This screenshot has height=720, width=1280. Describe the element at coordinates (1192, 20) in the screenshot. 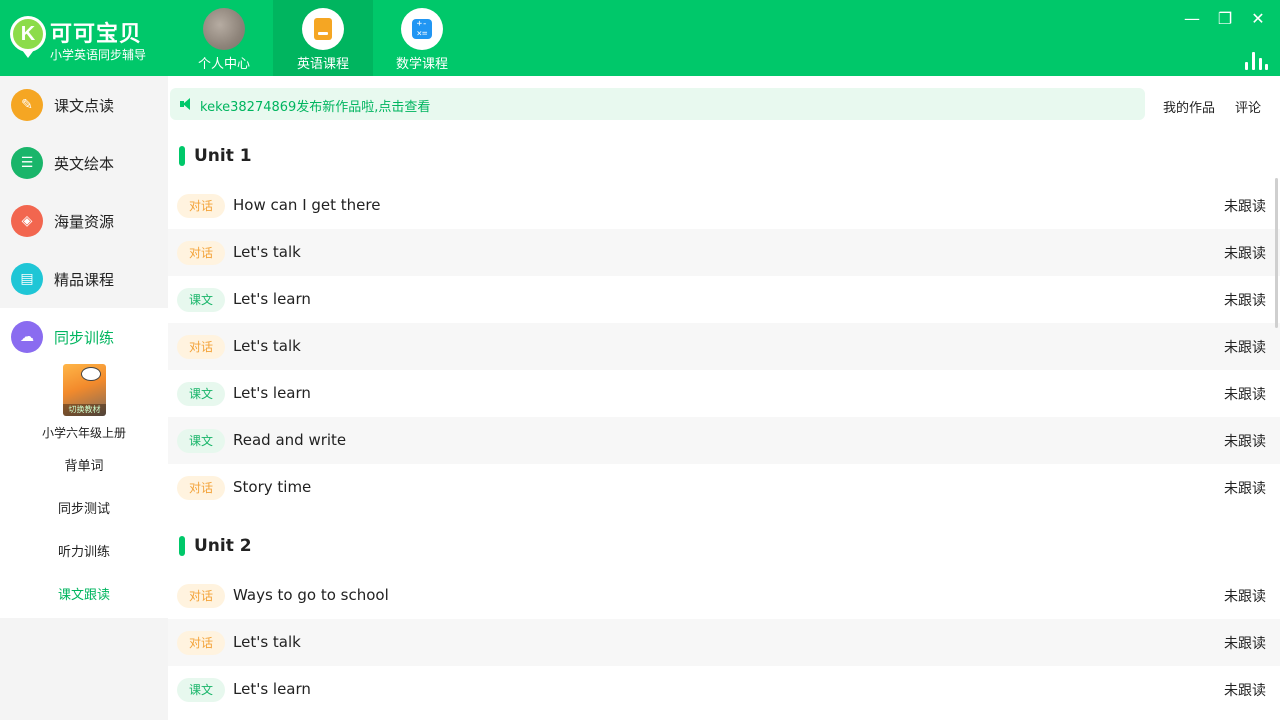

I see `minimize-button: —` at that location.